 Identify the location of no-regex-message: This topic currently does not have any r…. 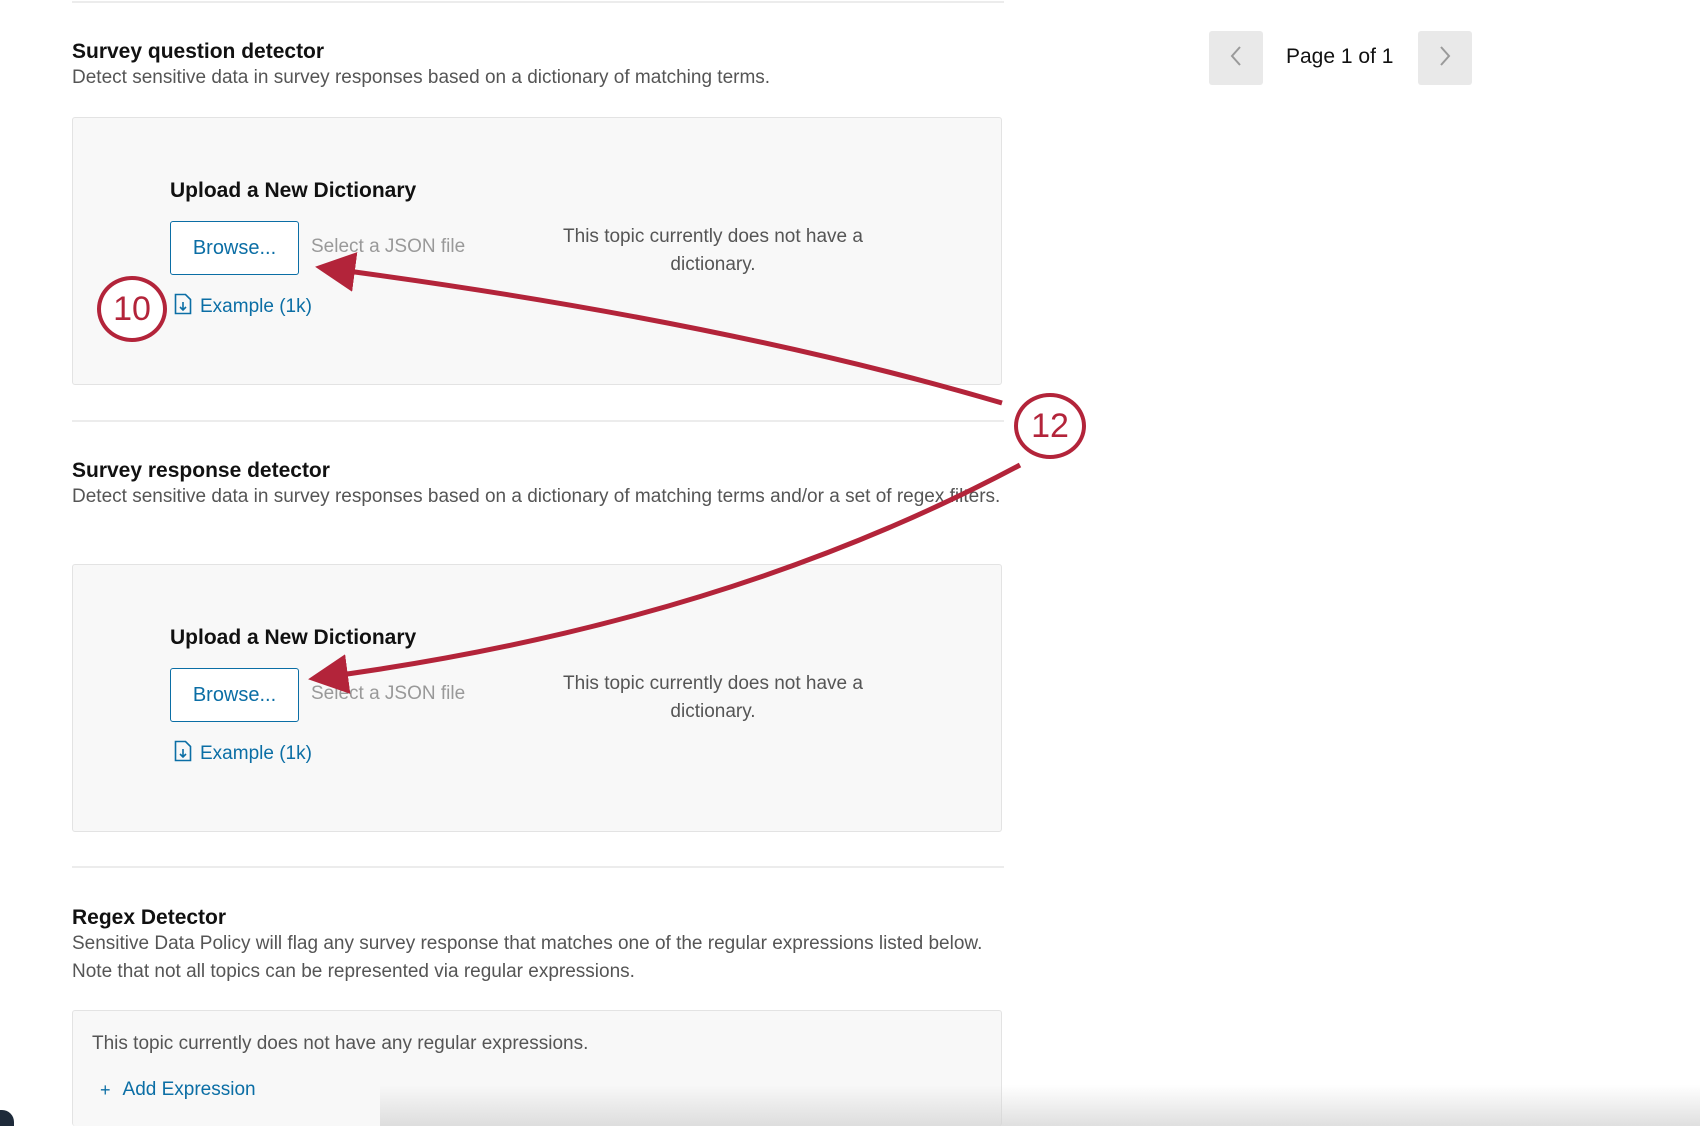
(340, 1043).